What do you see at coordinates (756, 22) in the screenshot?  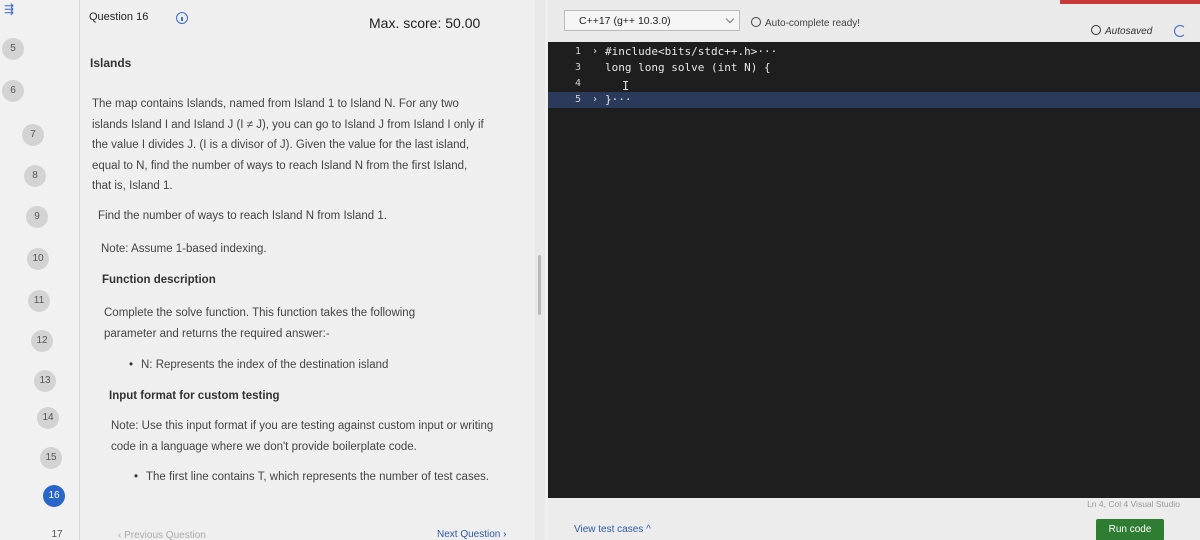 I see `check-circle-icon` at bounding box center [756, 22].